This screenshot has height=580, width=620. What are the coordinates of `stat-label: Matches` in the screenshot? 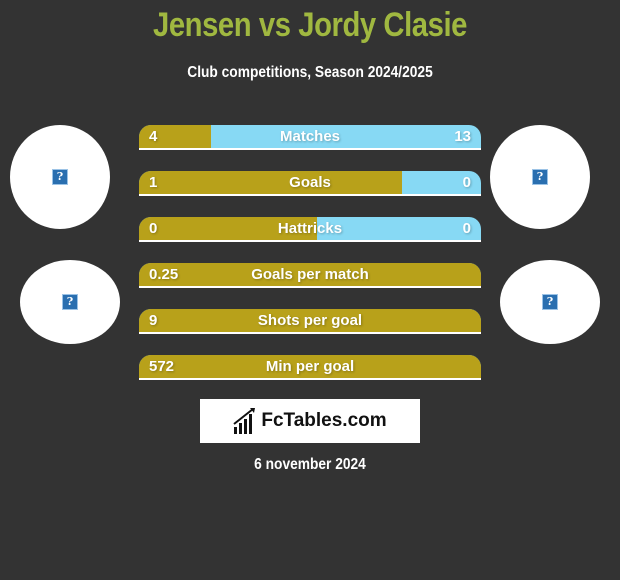 It's located at (310, 136).